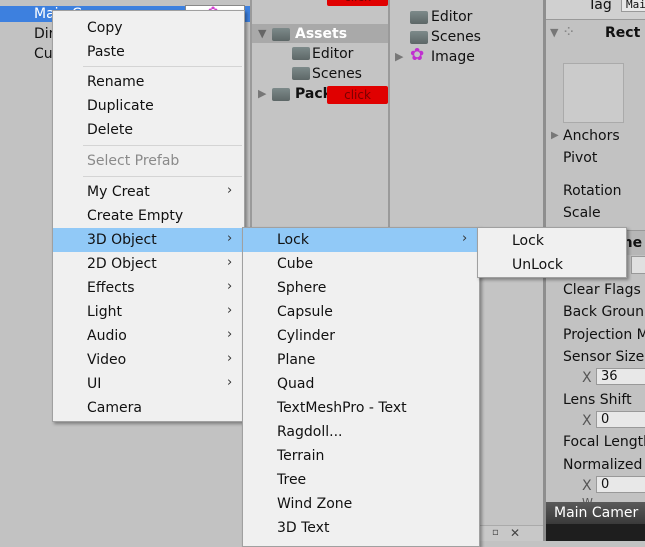 The width and height of the screenshot is (645, 547). I want to click on menu-item-select-prefab: Select Prefab, so click(148, 161).